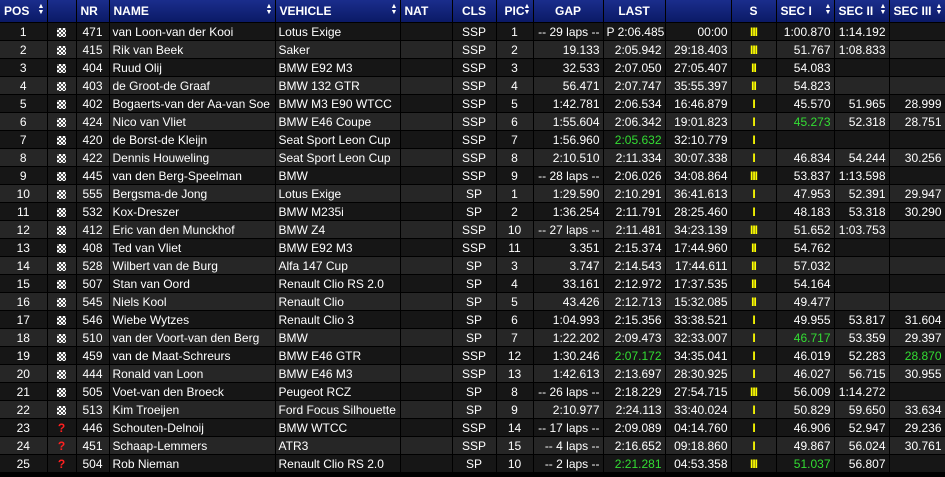 This screenshot has width=945, height=477. Describe the element at coordinates (338, 373) in the screenshot. I see `vehicle-cell: BMW E46 M3` at that location.